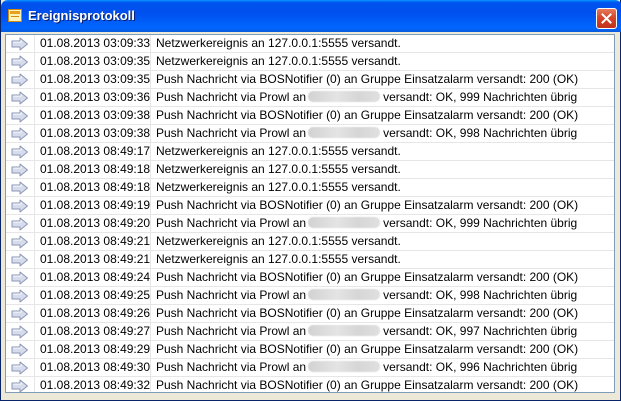  I want to click on message-suffix: versandt: OK, 998 Nachrichten übrig, so click(480, 295).